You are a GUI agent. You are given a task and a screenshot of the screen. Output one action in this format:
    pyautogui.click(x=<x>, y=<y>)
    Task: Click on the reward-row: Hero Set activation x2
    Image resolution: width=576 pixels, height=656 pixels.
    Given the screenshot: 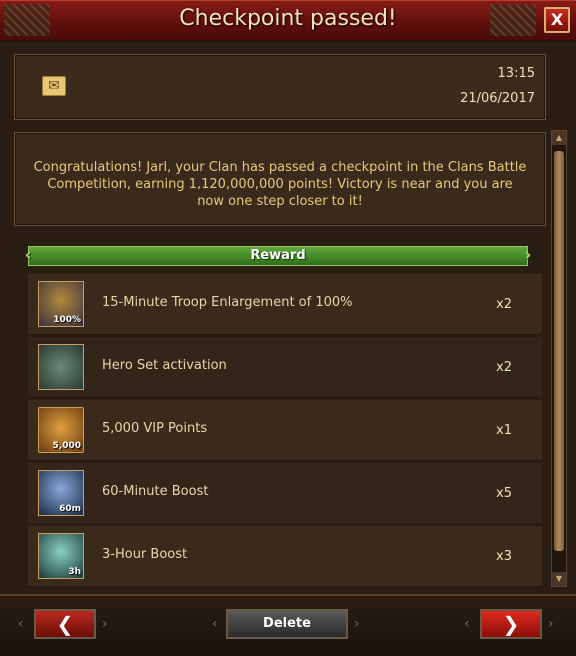 What is the action you would take?
    pyautogui.click(x=285, y=367)
    